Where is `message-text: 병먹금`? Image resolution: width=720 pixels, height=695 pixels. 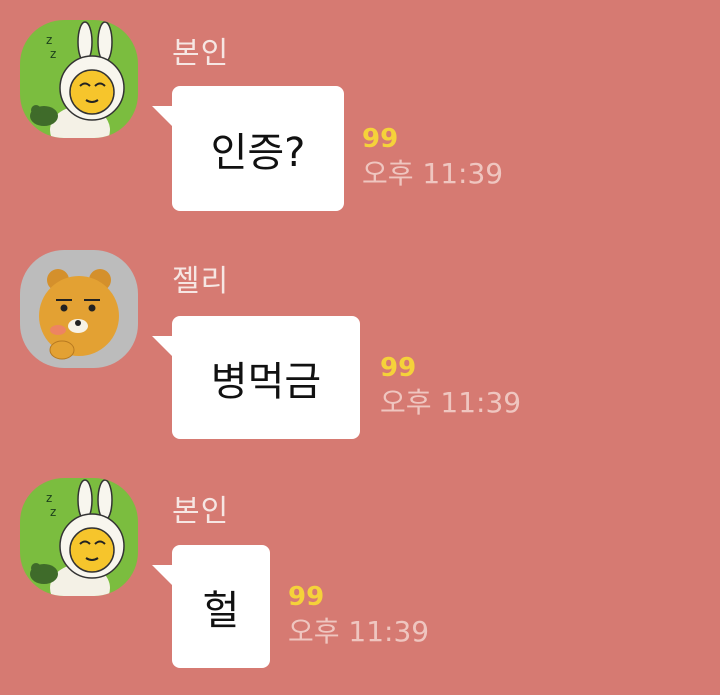 message-text: 병먹금 is located at coordinates (266, 381).